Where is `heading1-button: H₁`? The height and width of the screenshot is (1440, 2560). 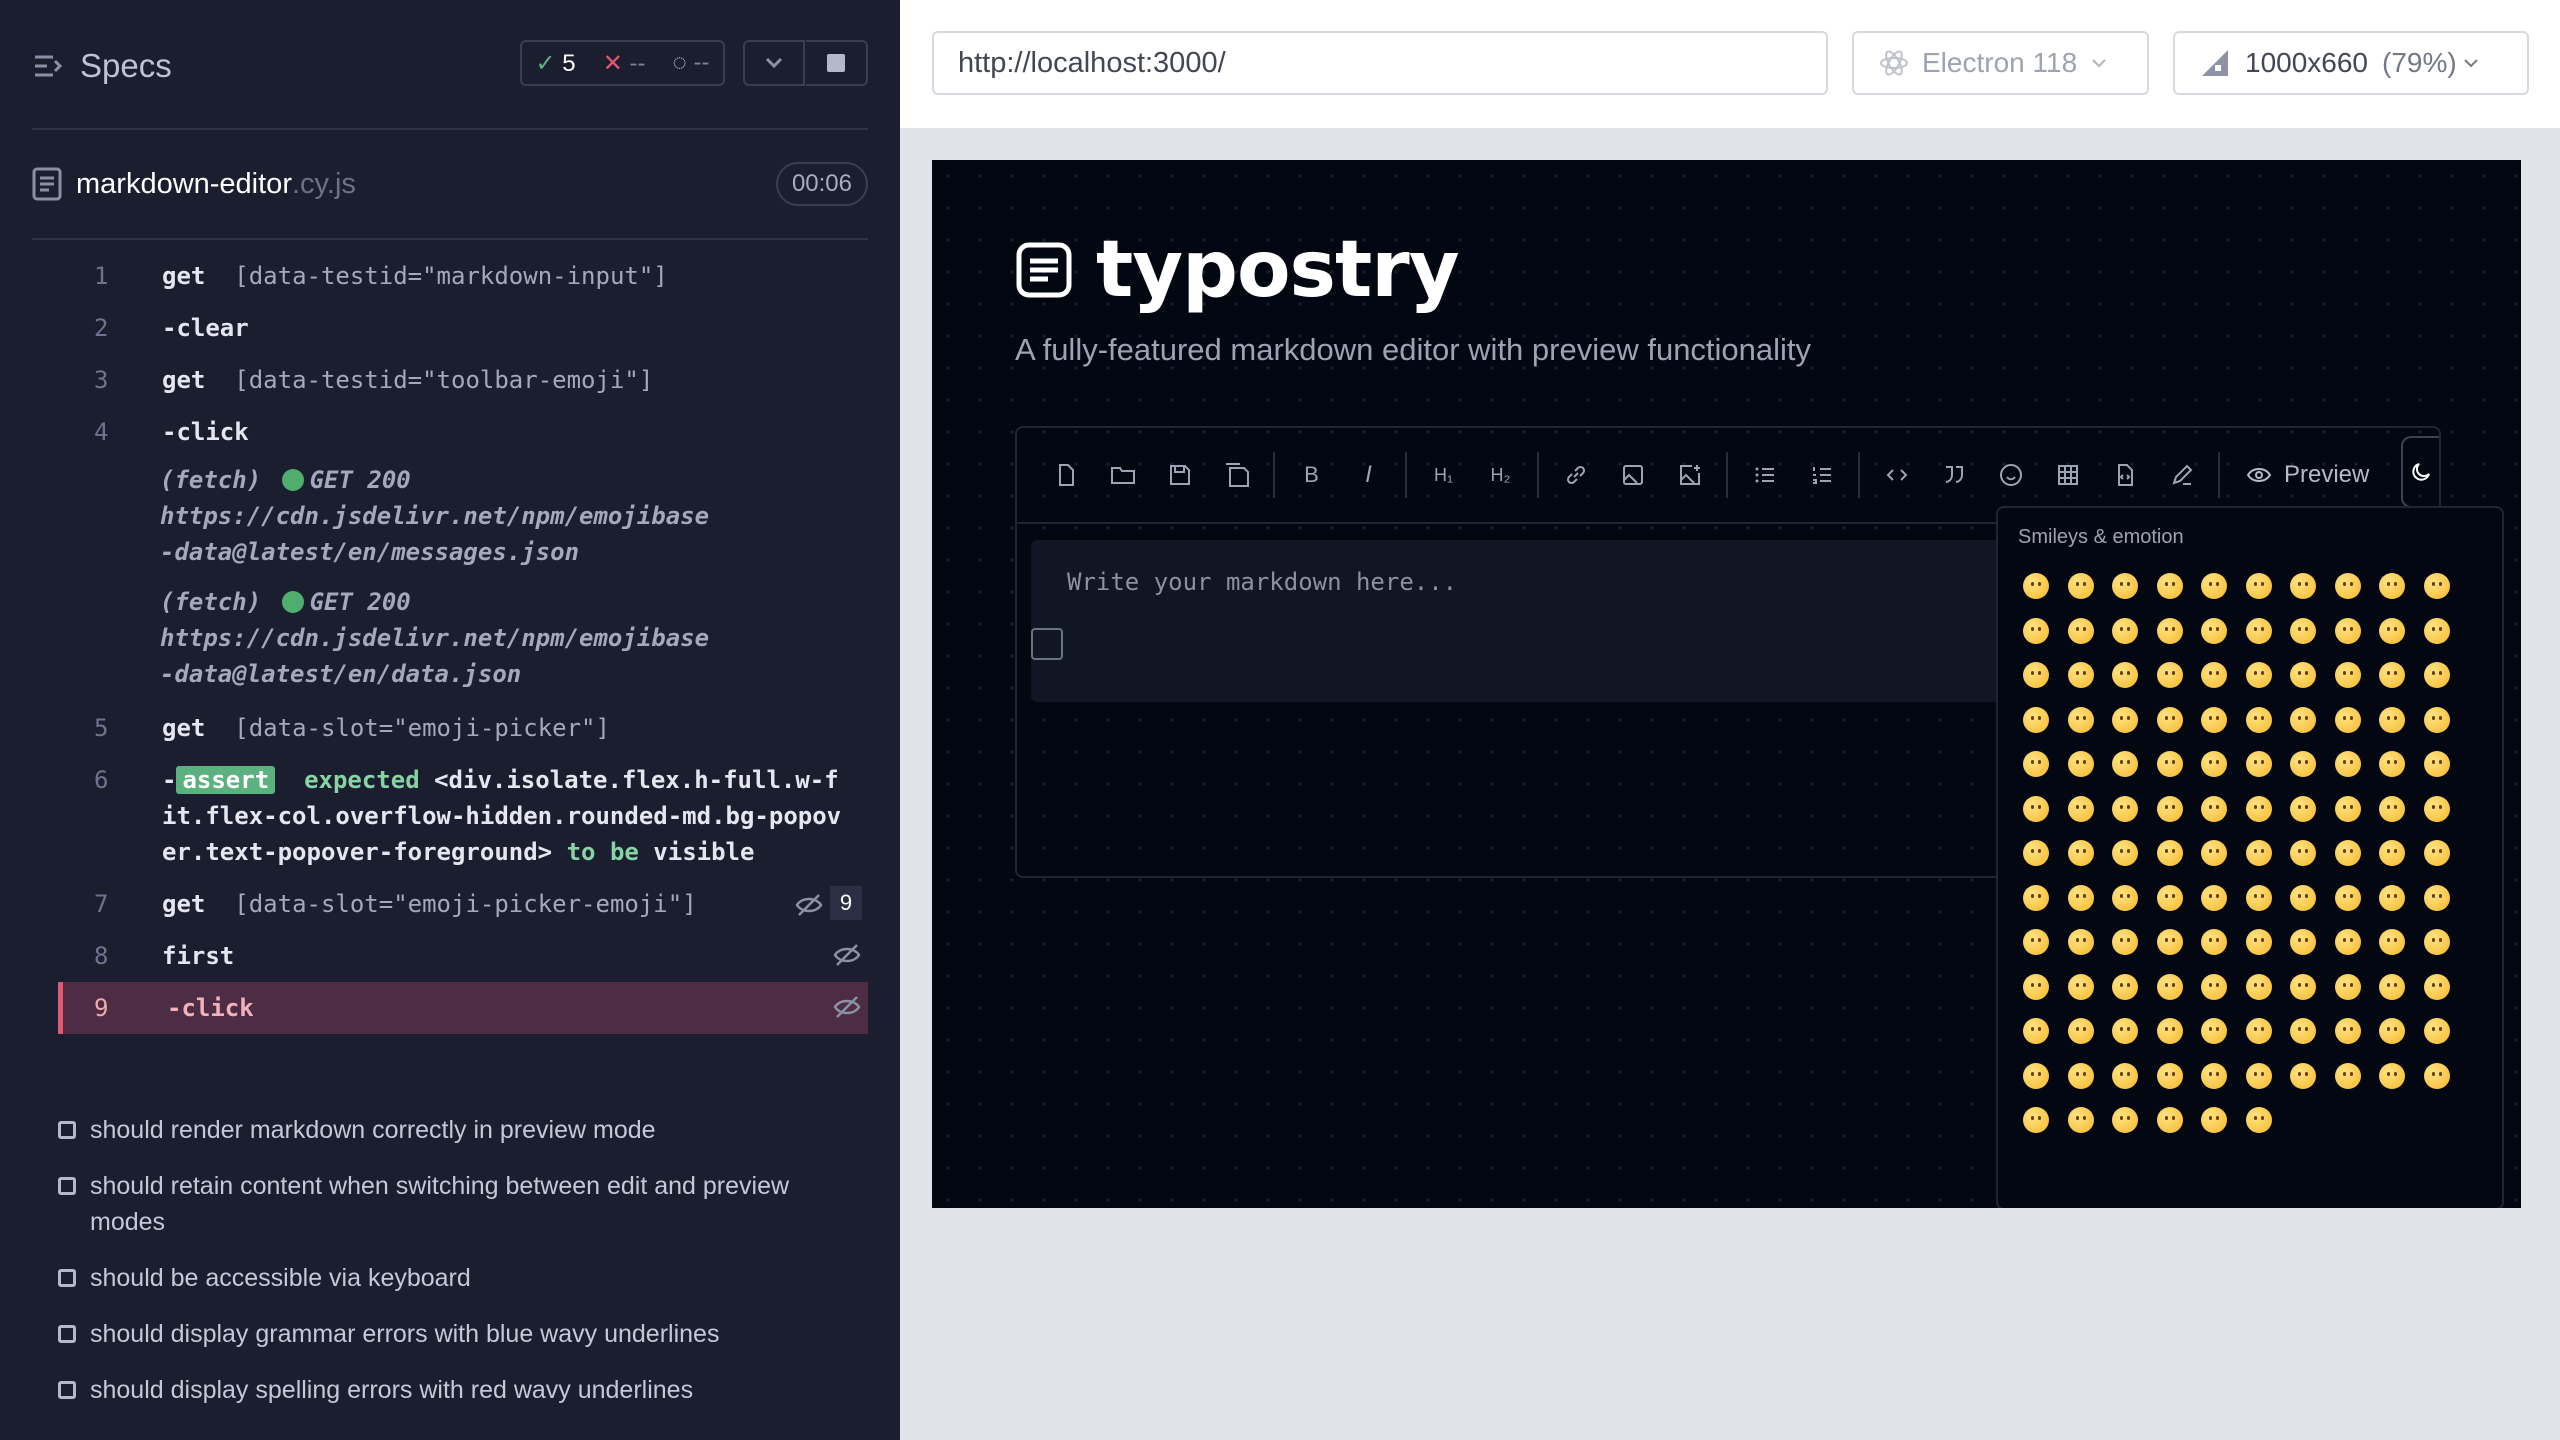 heading1-button: H₁ is located at coordinates (1443, 475).